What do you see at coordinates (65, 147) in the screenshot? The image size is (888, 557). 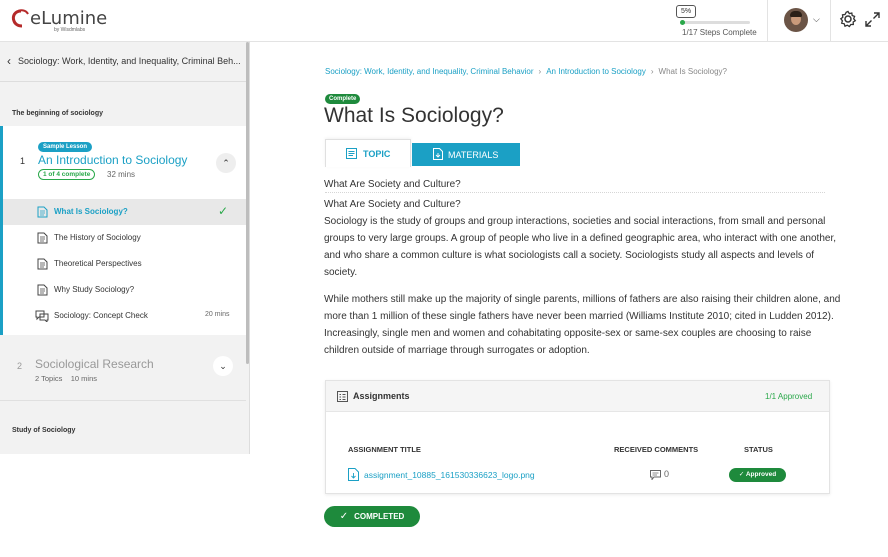 I see `sample-lesson-badge: Sample Lesson` at bounding box center [65, 147].